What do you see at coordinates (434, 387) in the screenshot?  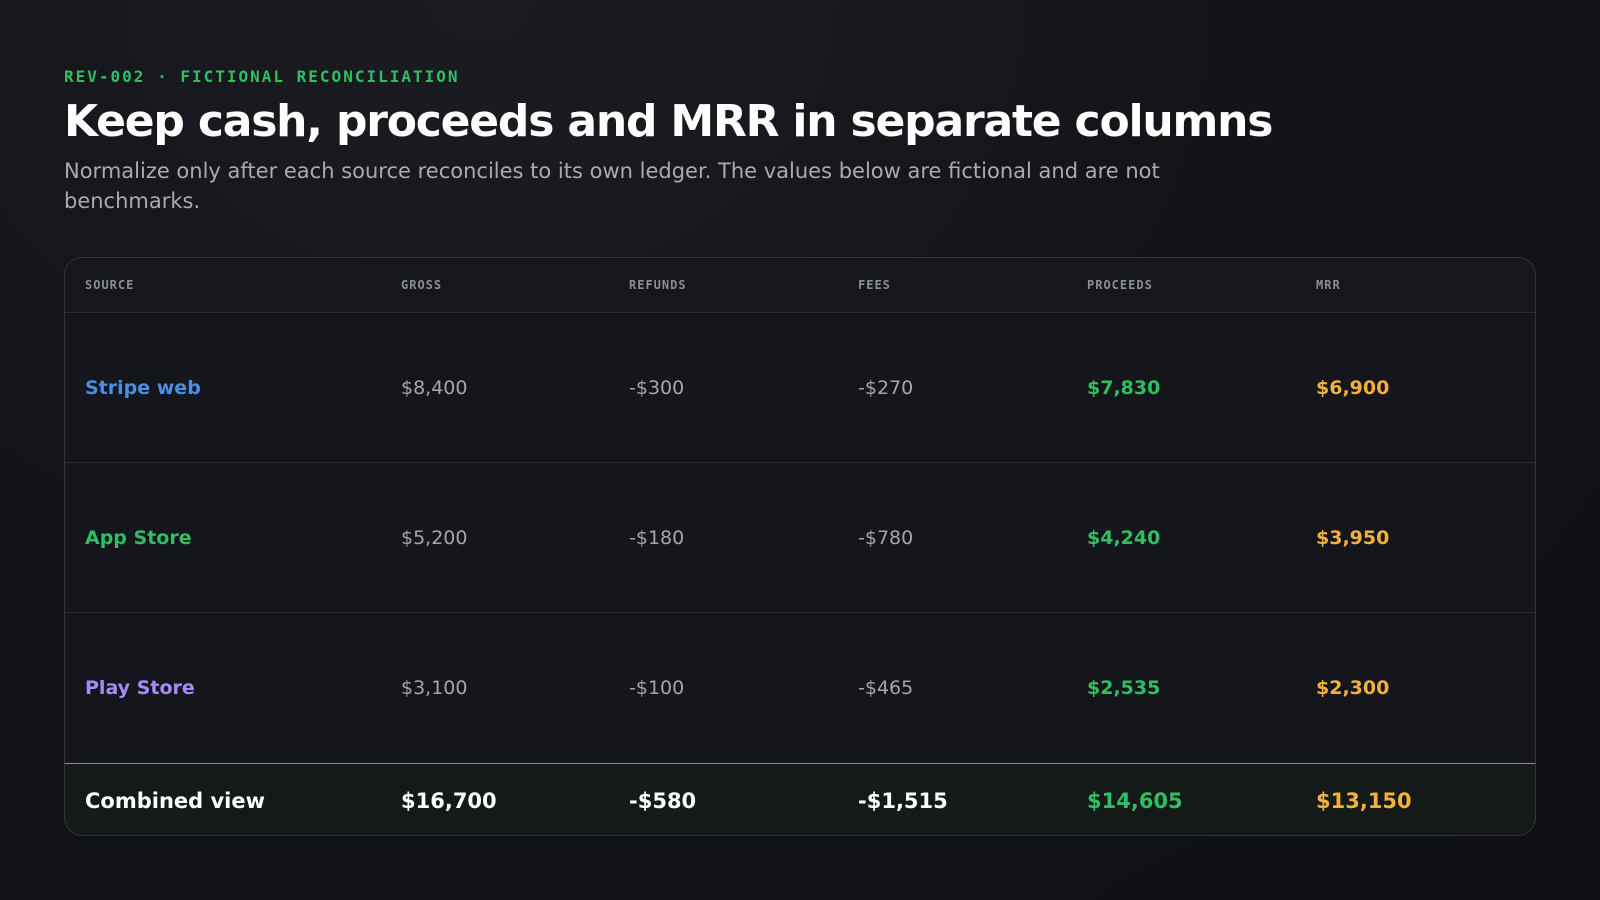 I see `gross-value: $8,400` at bounding box center [434, 387].